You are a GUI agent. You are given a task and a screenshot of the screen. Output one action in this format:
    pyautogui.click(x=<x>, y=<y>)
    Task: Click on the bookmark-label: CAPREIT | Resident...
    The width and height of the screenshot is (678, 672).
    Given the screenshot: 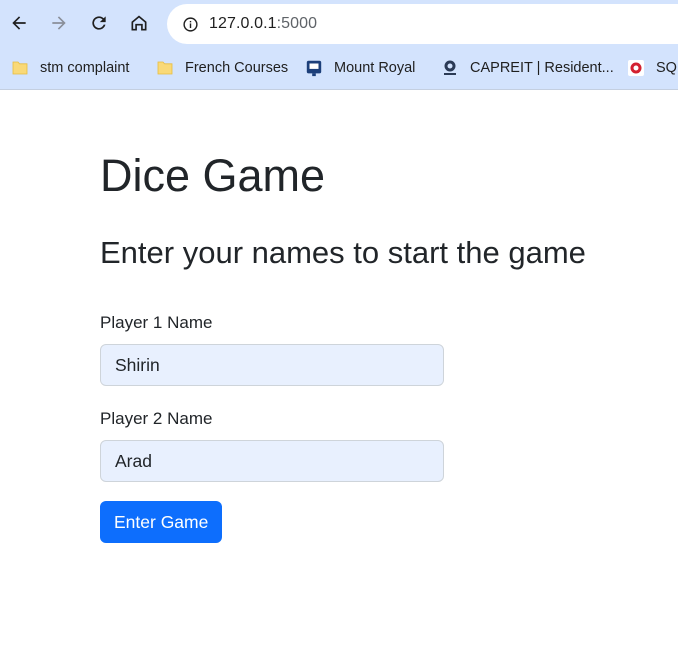 What is the action you would take?
    pyautogui.click(x=542, y=68)
    